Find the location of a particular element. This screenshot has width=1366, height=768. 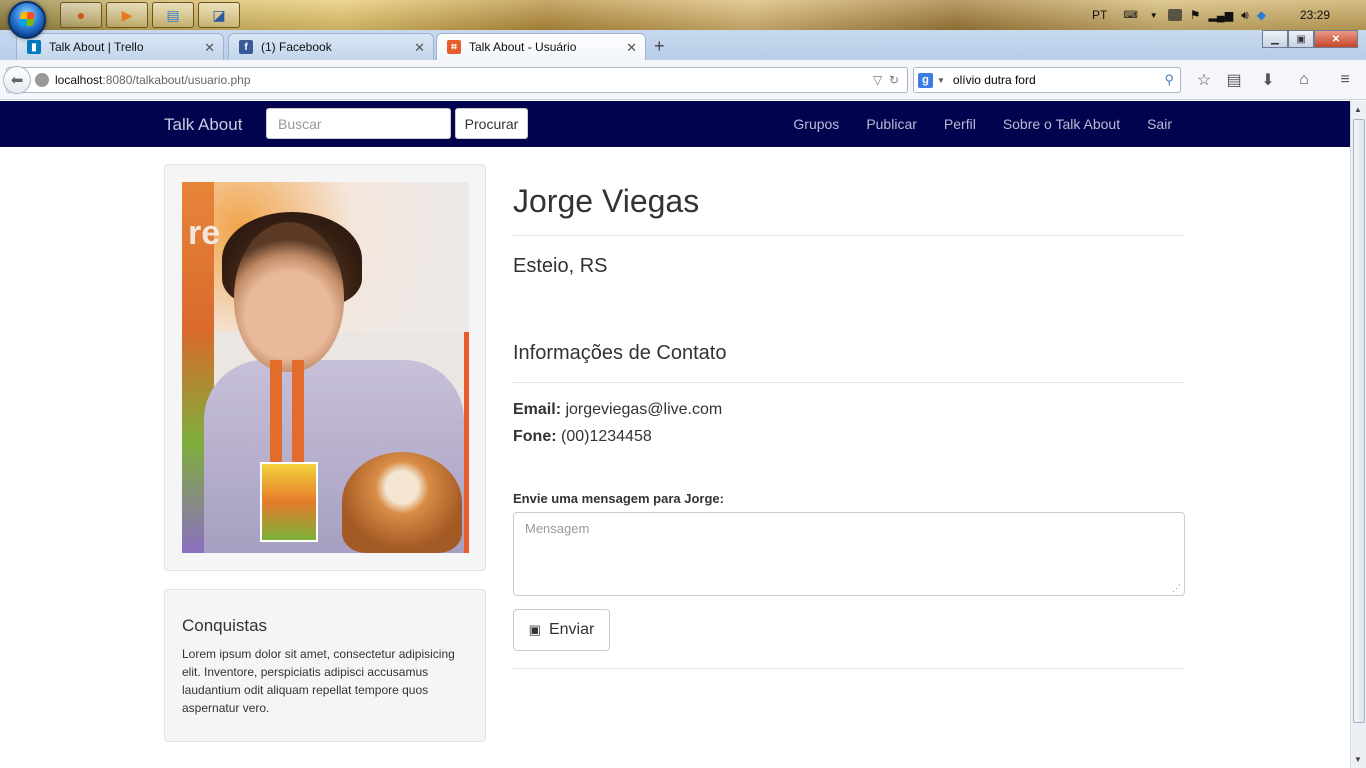

bookmark-star-icon: ☆ is located at coordinates (1204, 80).